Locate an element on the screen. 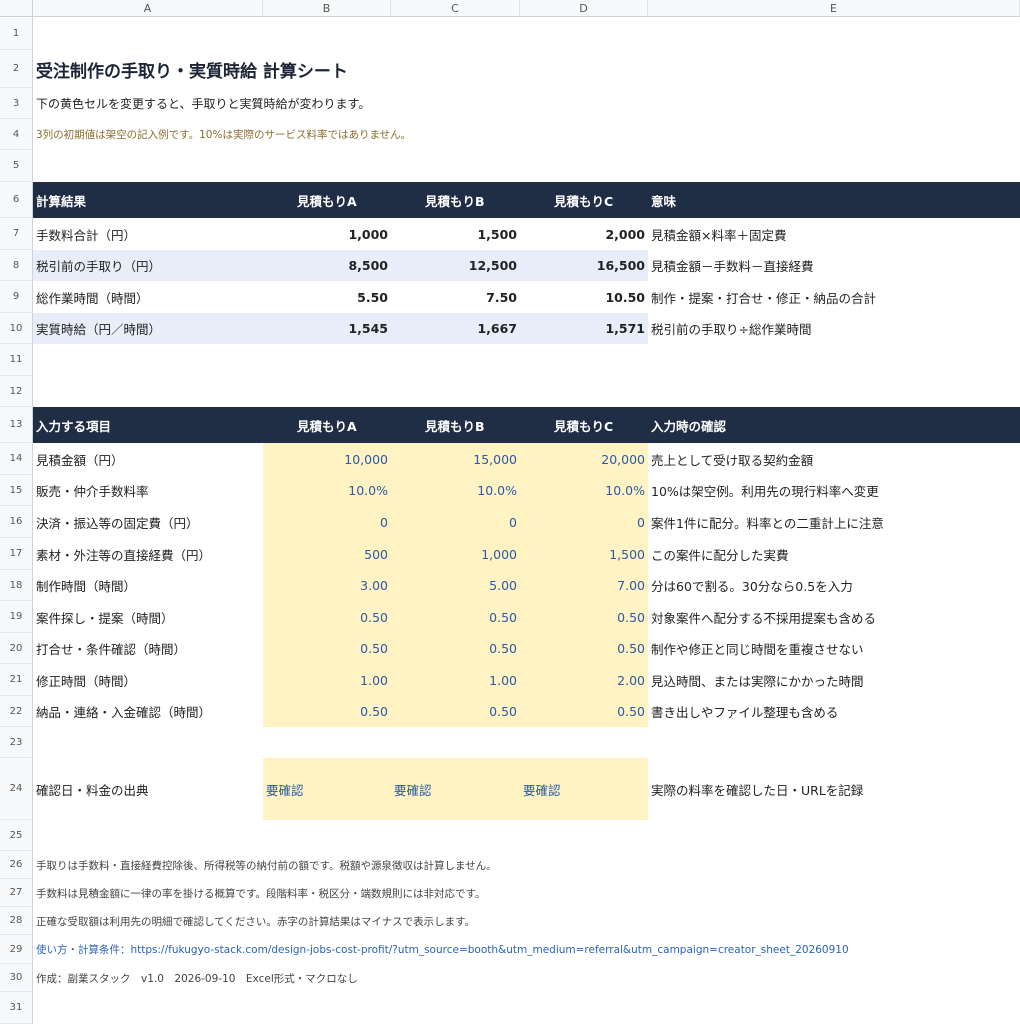 The image size is (1020, 1024). input-check: この案件に配分した実費 is located at coordinates (834, 554).